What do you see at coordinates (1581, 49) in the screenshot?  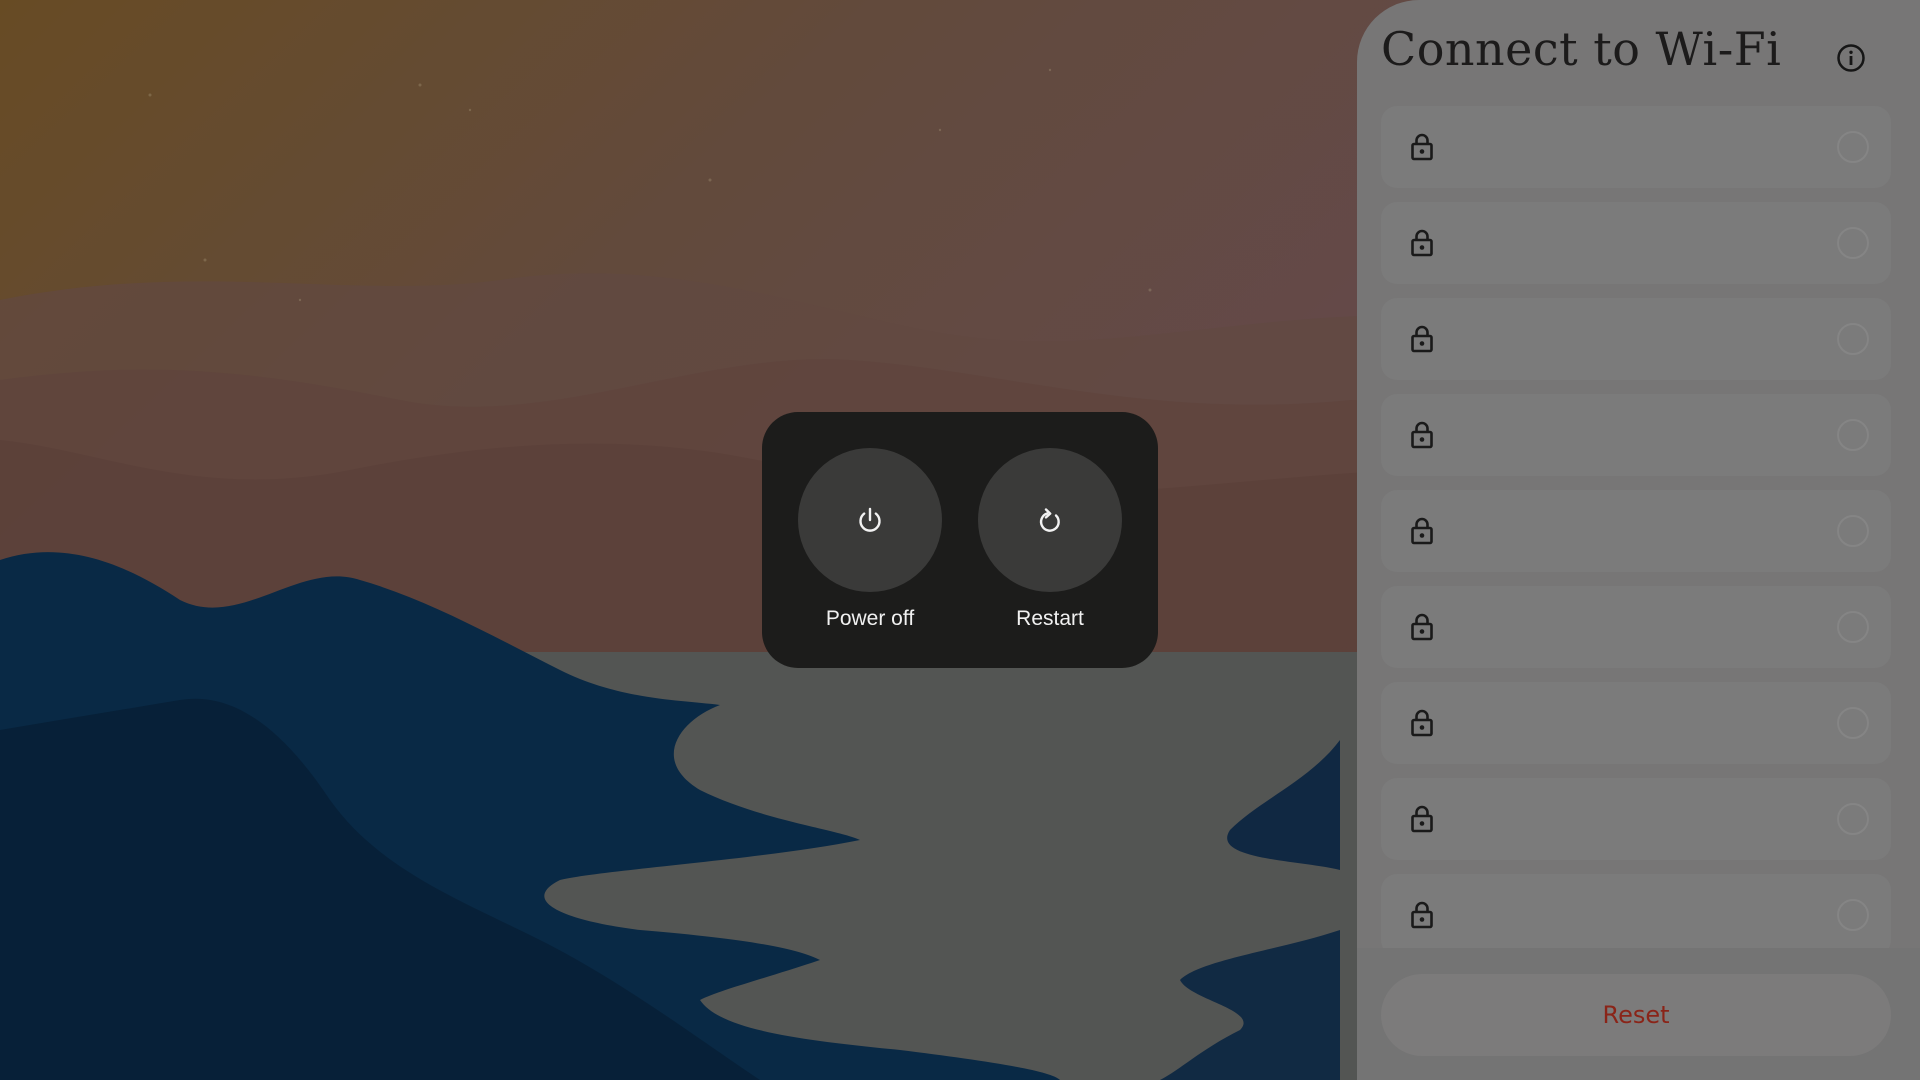 I see `wifi-panel-title: Connect to Wi-Fi` at bounding box center [1581, 49].